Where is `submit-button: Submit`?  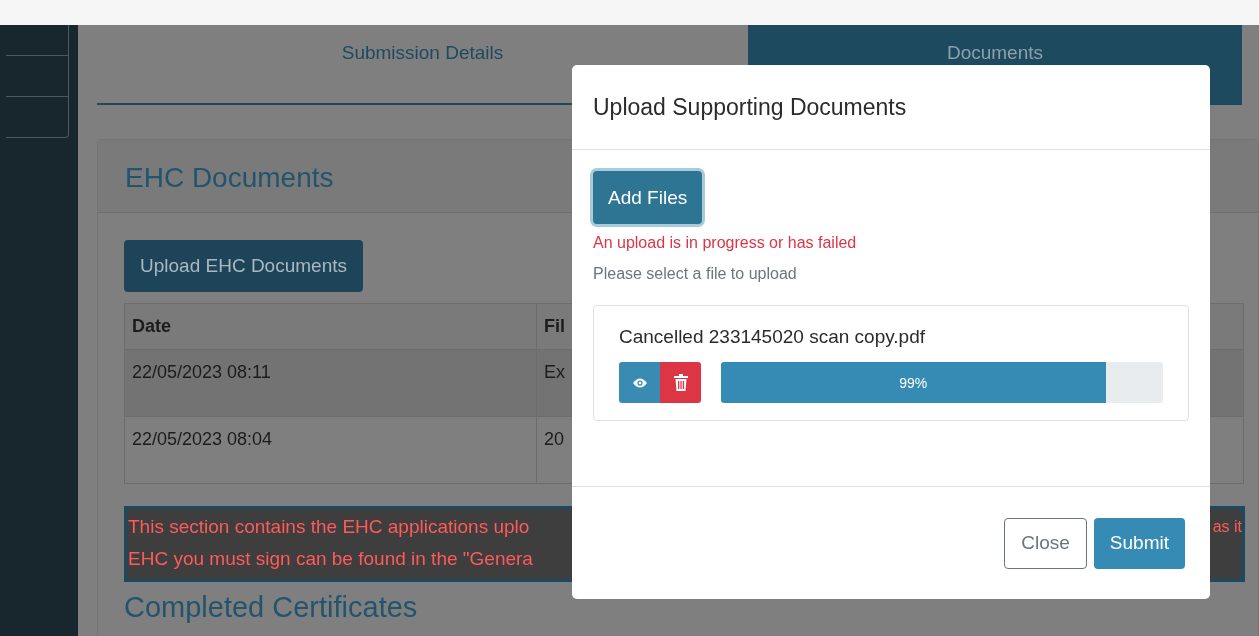
submit-button: Submit is located at coordinates (1139, 543).